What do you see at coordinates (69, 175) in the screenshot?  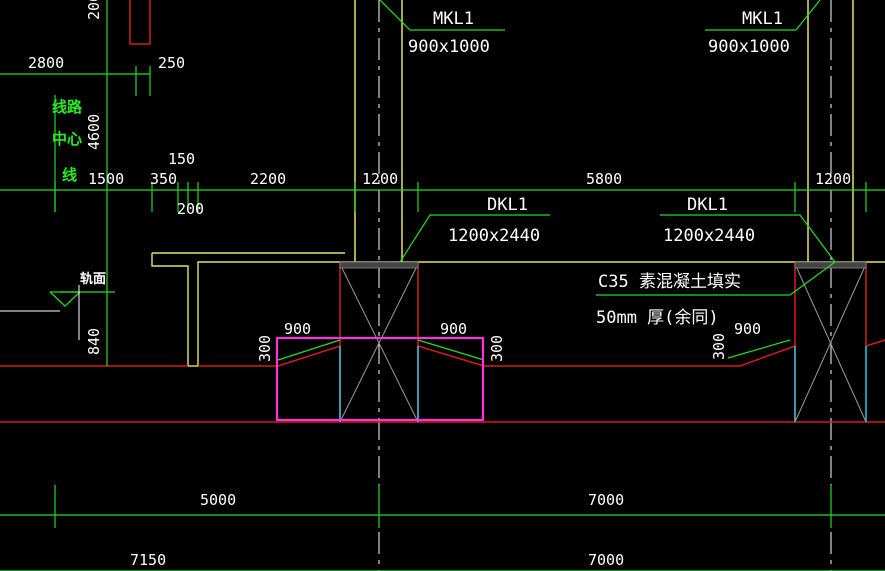 I see `line-center-char-3: 线` at bounding box center [69, 175].